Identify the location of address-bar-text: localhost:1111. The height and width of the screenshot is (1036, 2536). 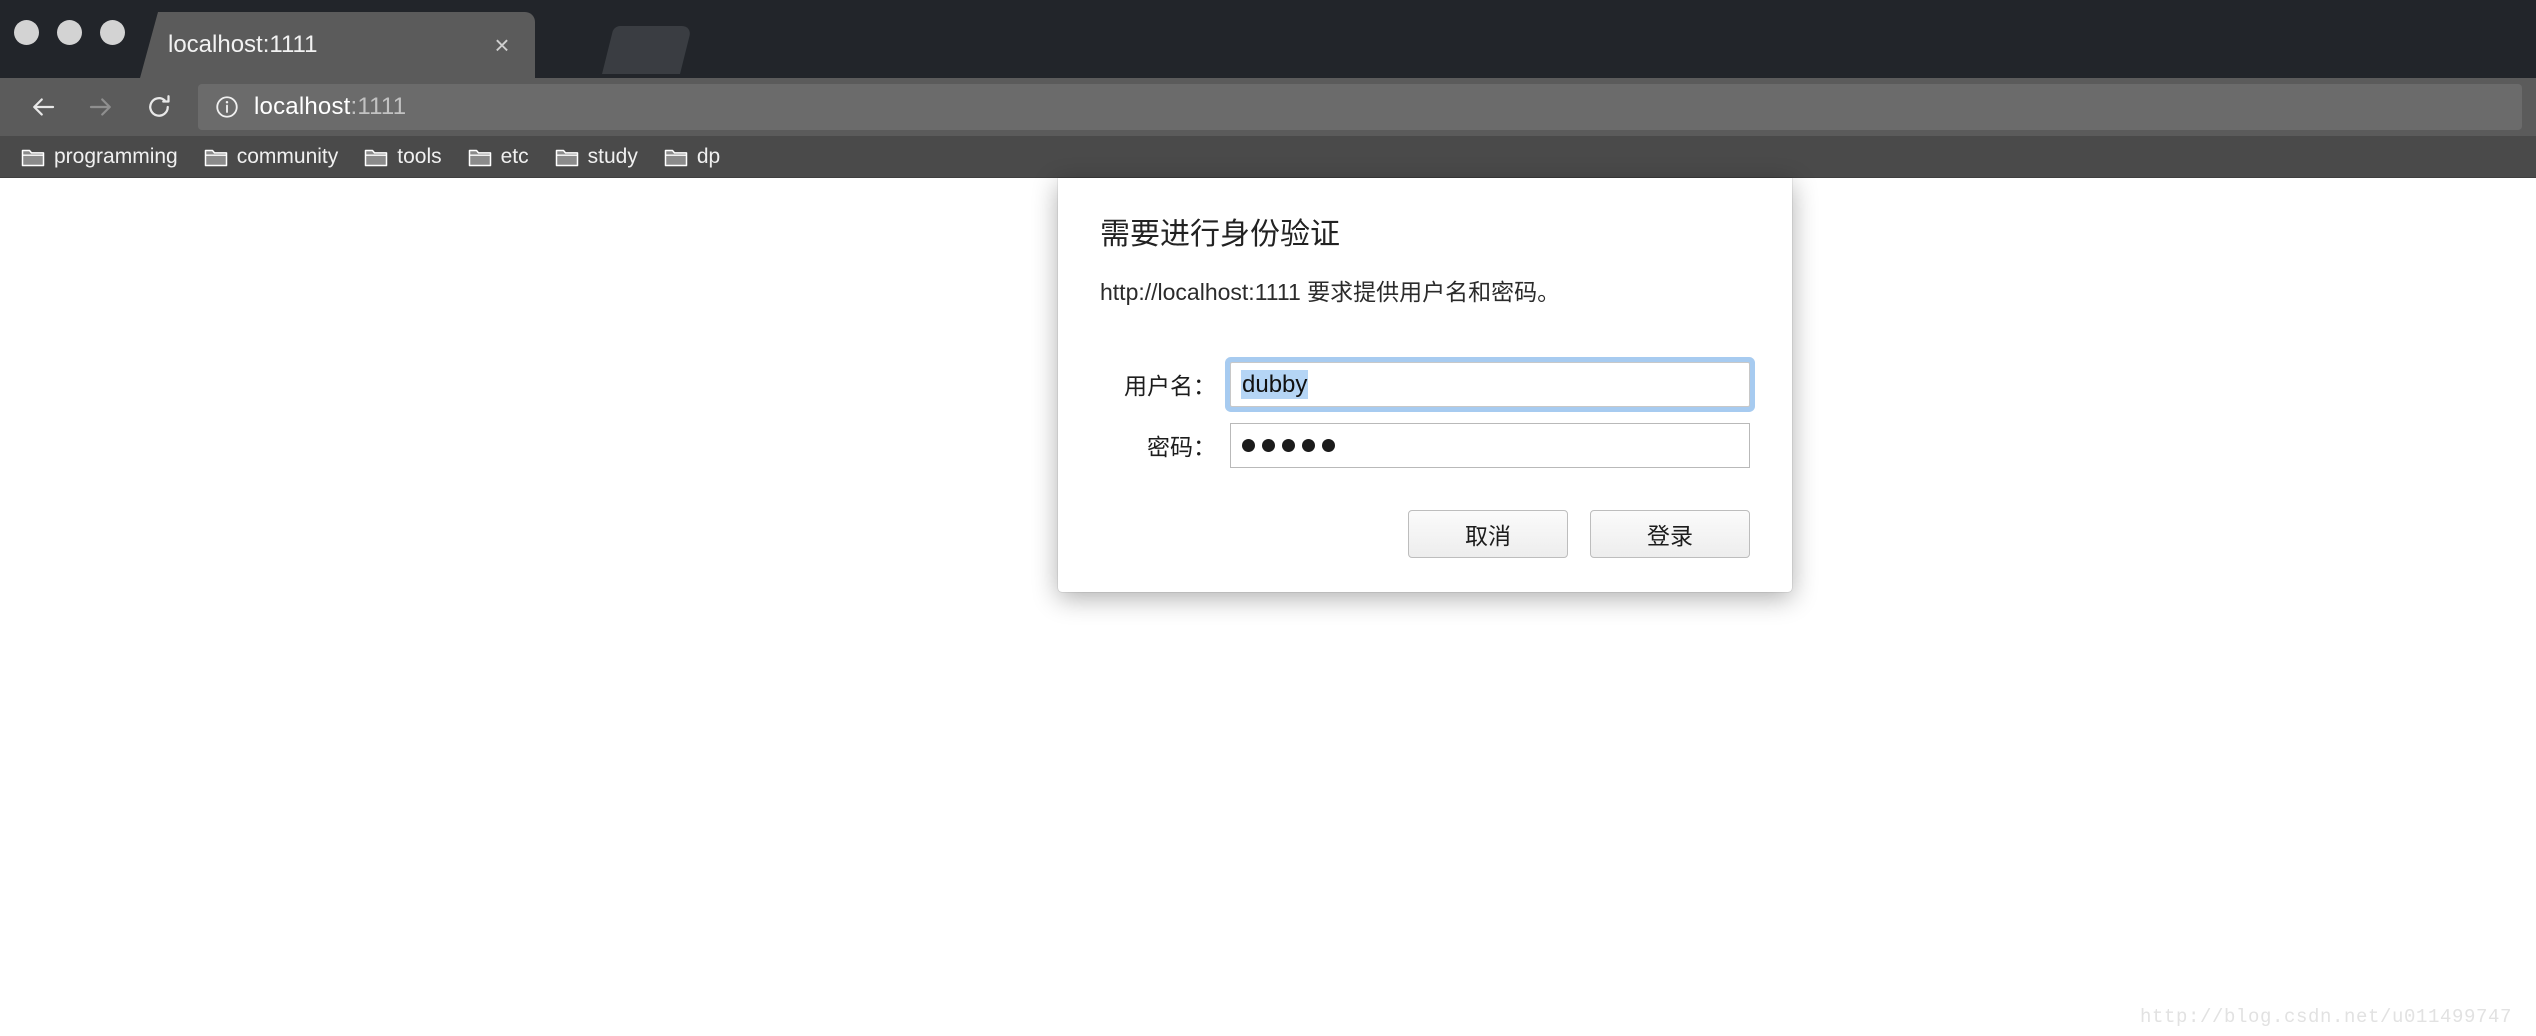
(330, 107).